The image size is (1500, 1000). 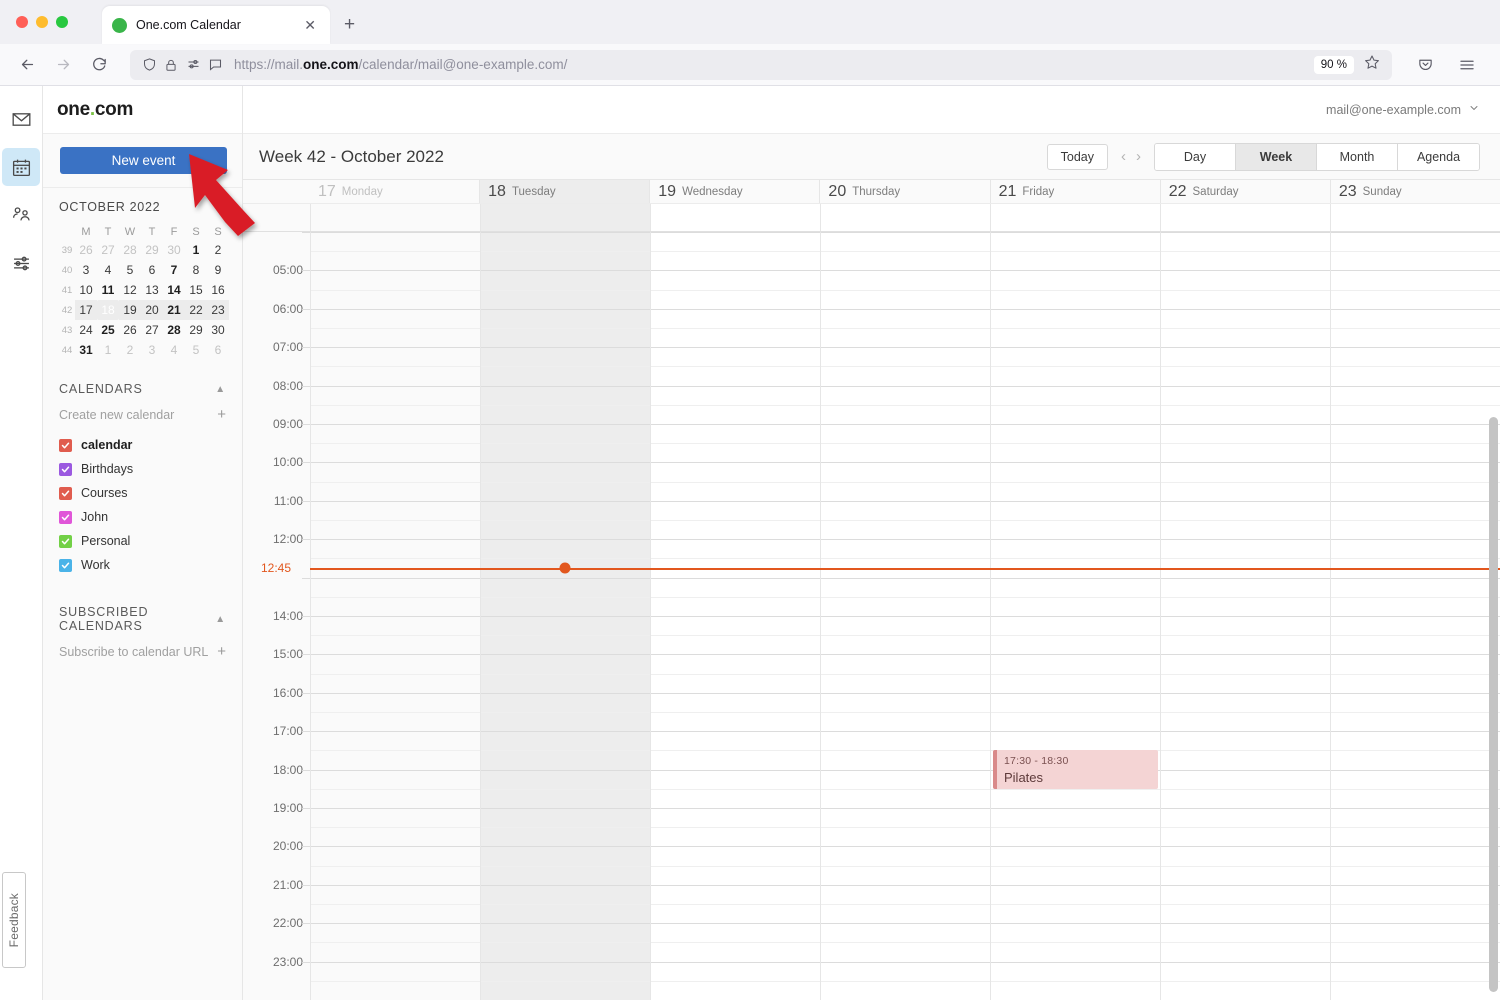 What do you see at coordinates (21, 215) in the screenshot?
I see `rail-item-contacts` at bounding box center [21, 215].